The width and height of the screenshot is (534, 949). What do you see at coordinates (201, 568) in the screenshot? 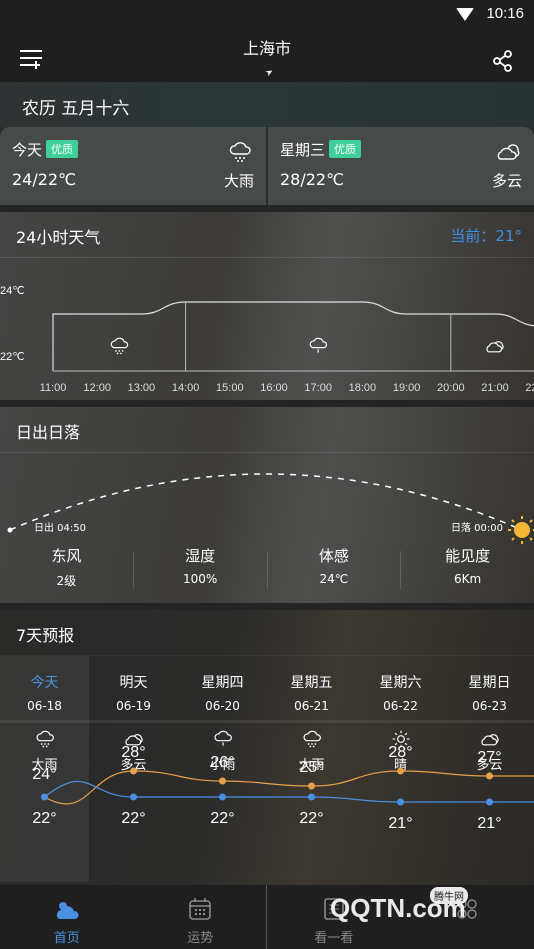
I see `stat-humidity: 湿度 100%` at bounding box center [201, 568].